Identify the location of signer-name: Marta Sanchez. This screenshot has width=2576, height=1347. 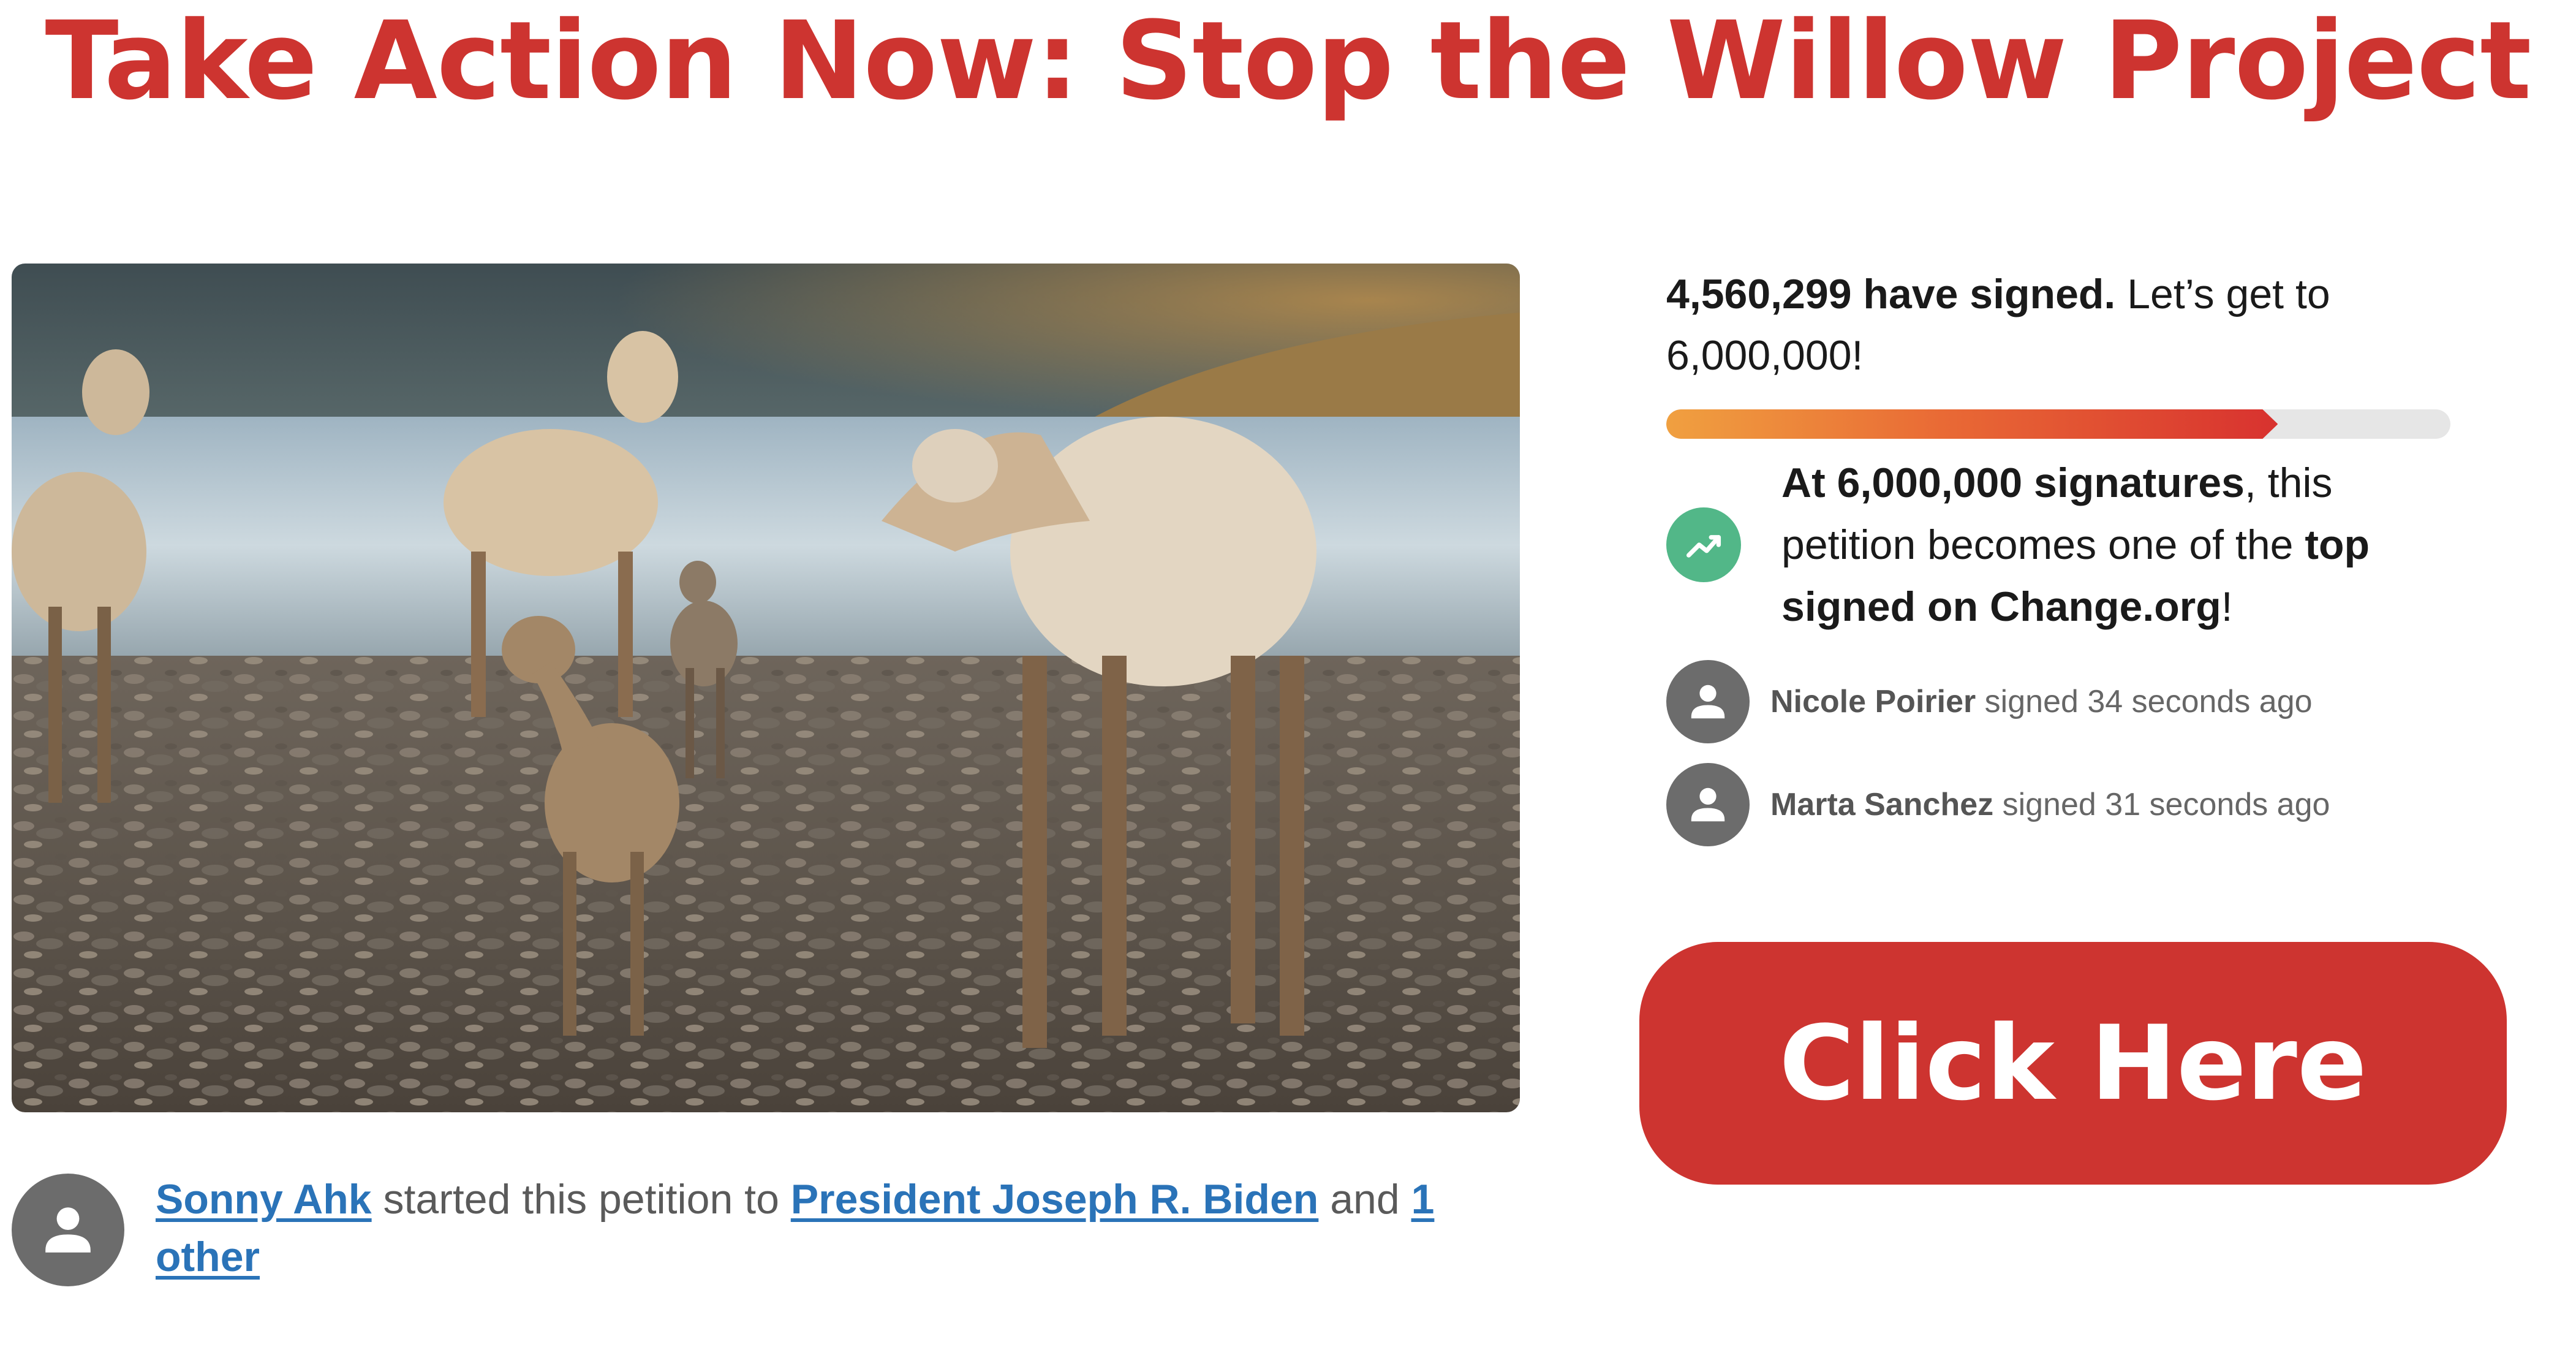
(1882, 804).